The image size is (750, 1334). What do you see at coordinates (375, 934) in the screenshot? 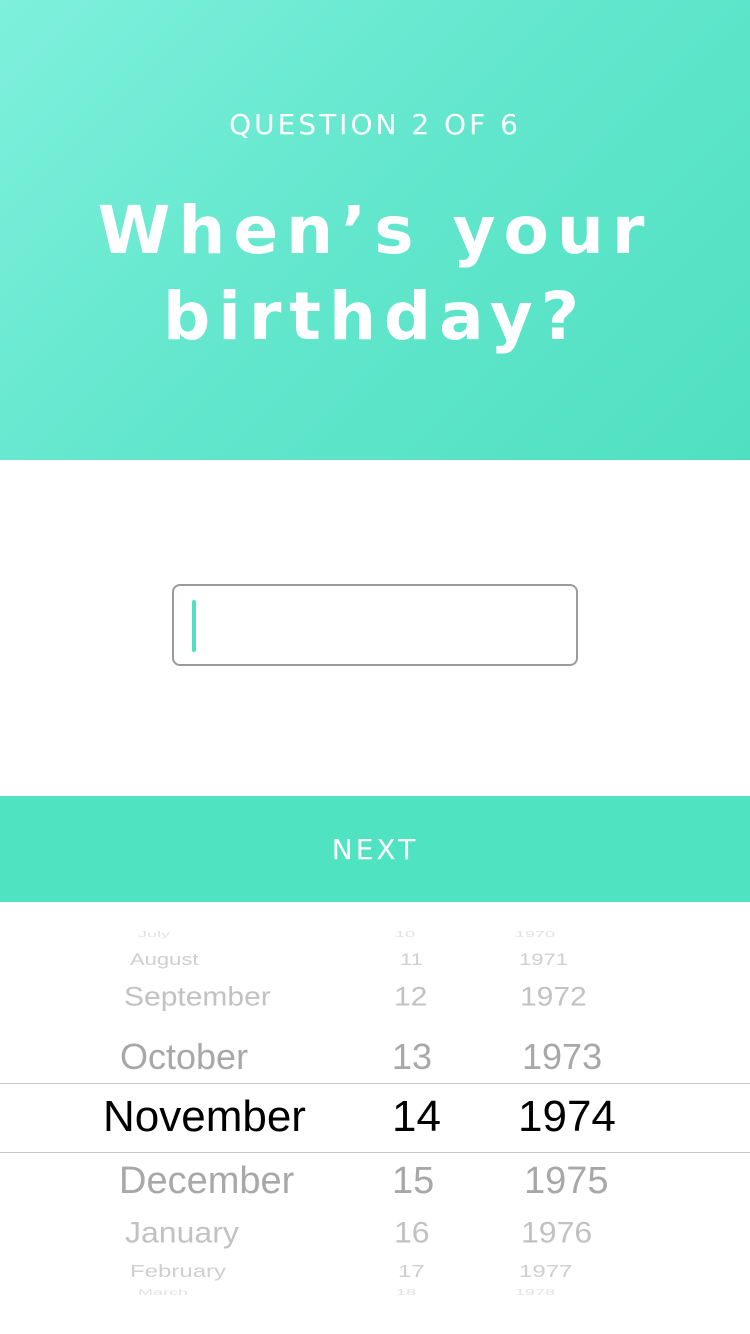
I see `picker-row: July 10 1970` at bounding box center [375, 934].